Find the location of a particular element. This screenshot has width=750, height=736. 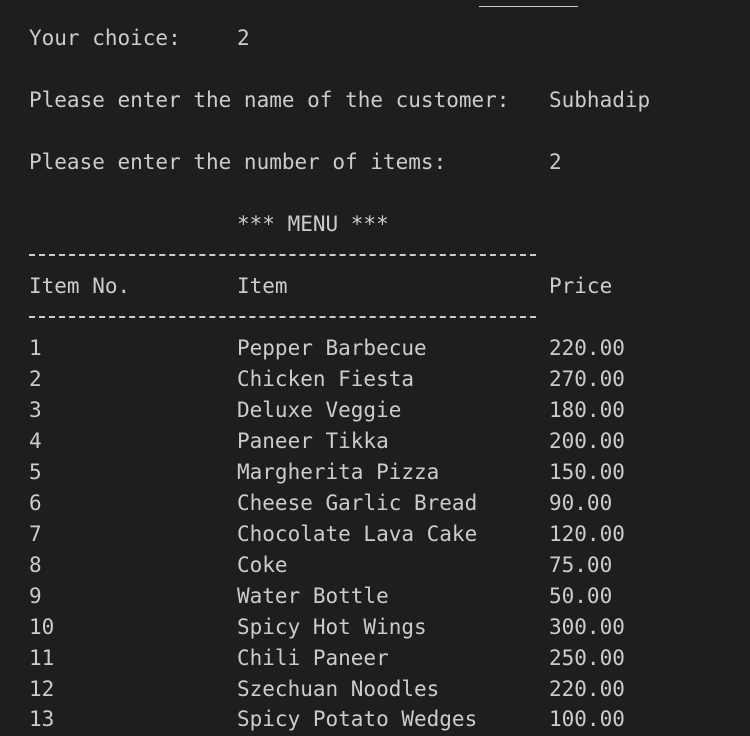

choice-line: Your choice: 2 is located at coordinates (375, 39).